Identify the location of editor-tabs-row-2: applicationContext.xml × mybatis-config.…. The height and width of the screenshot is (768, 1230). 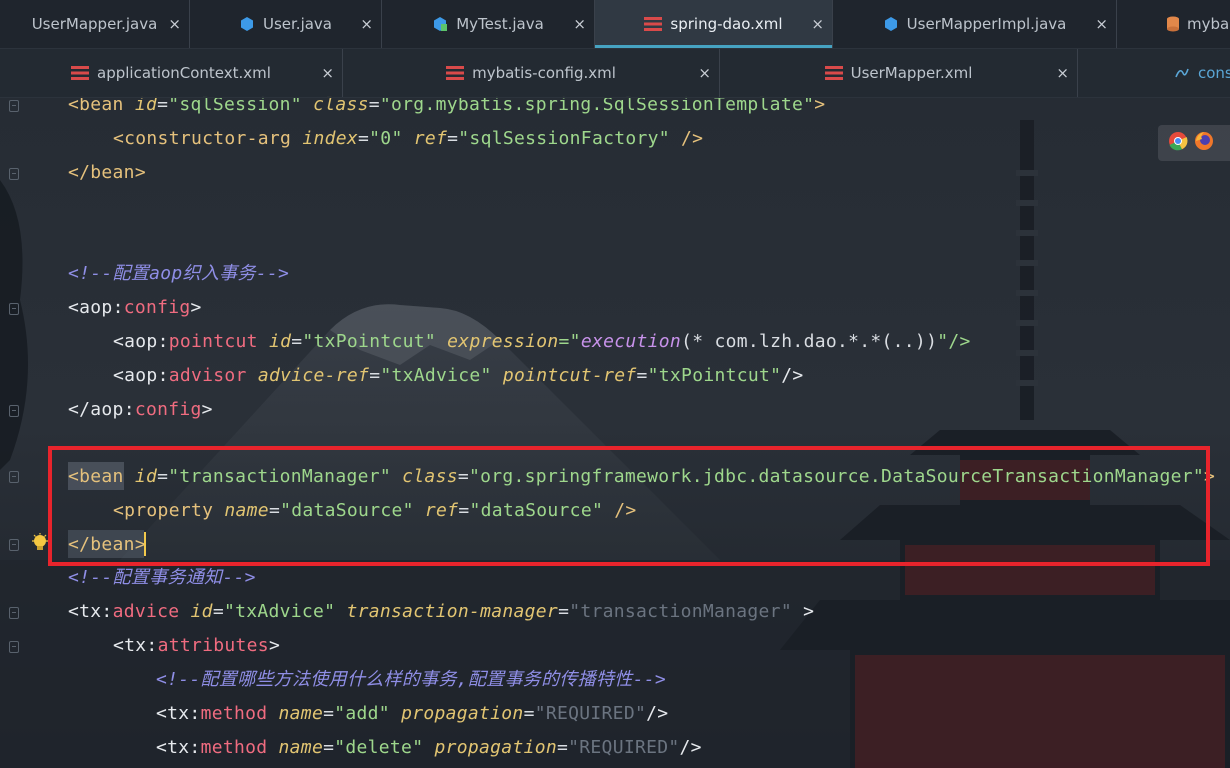
(615, 73).